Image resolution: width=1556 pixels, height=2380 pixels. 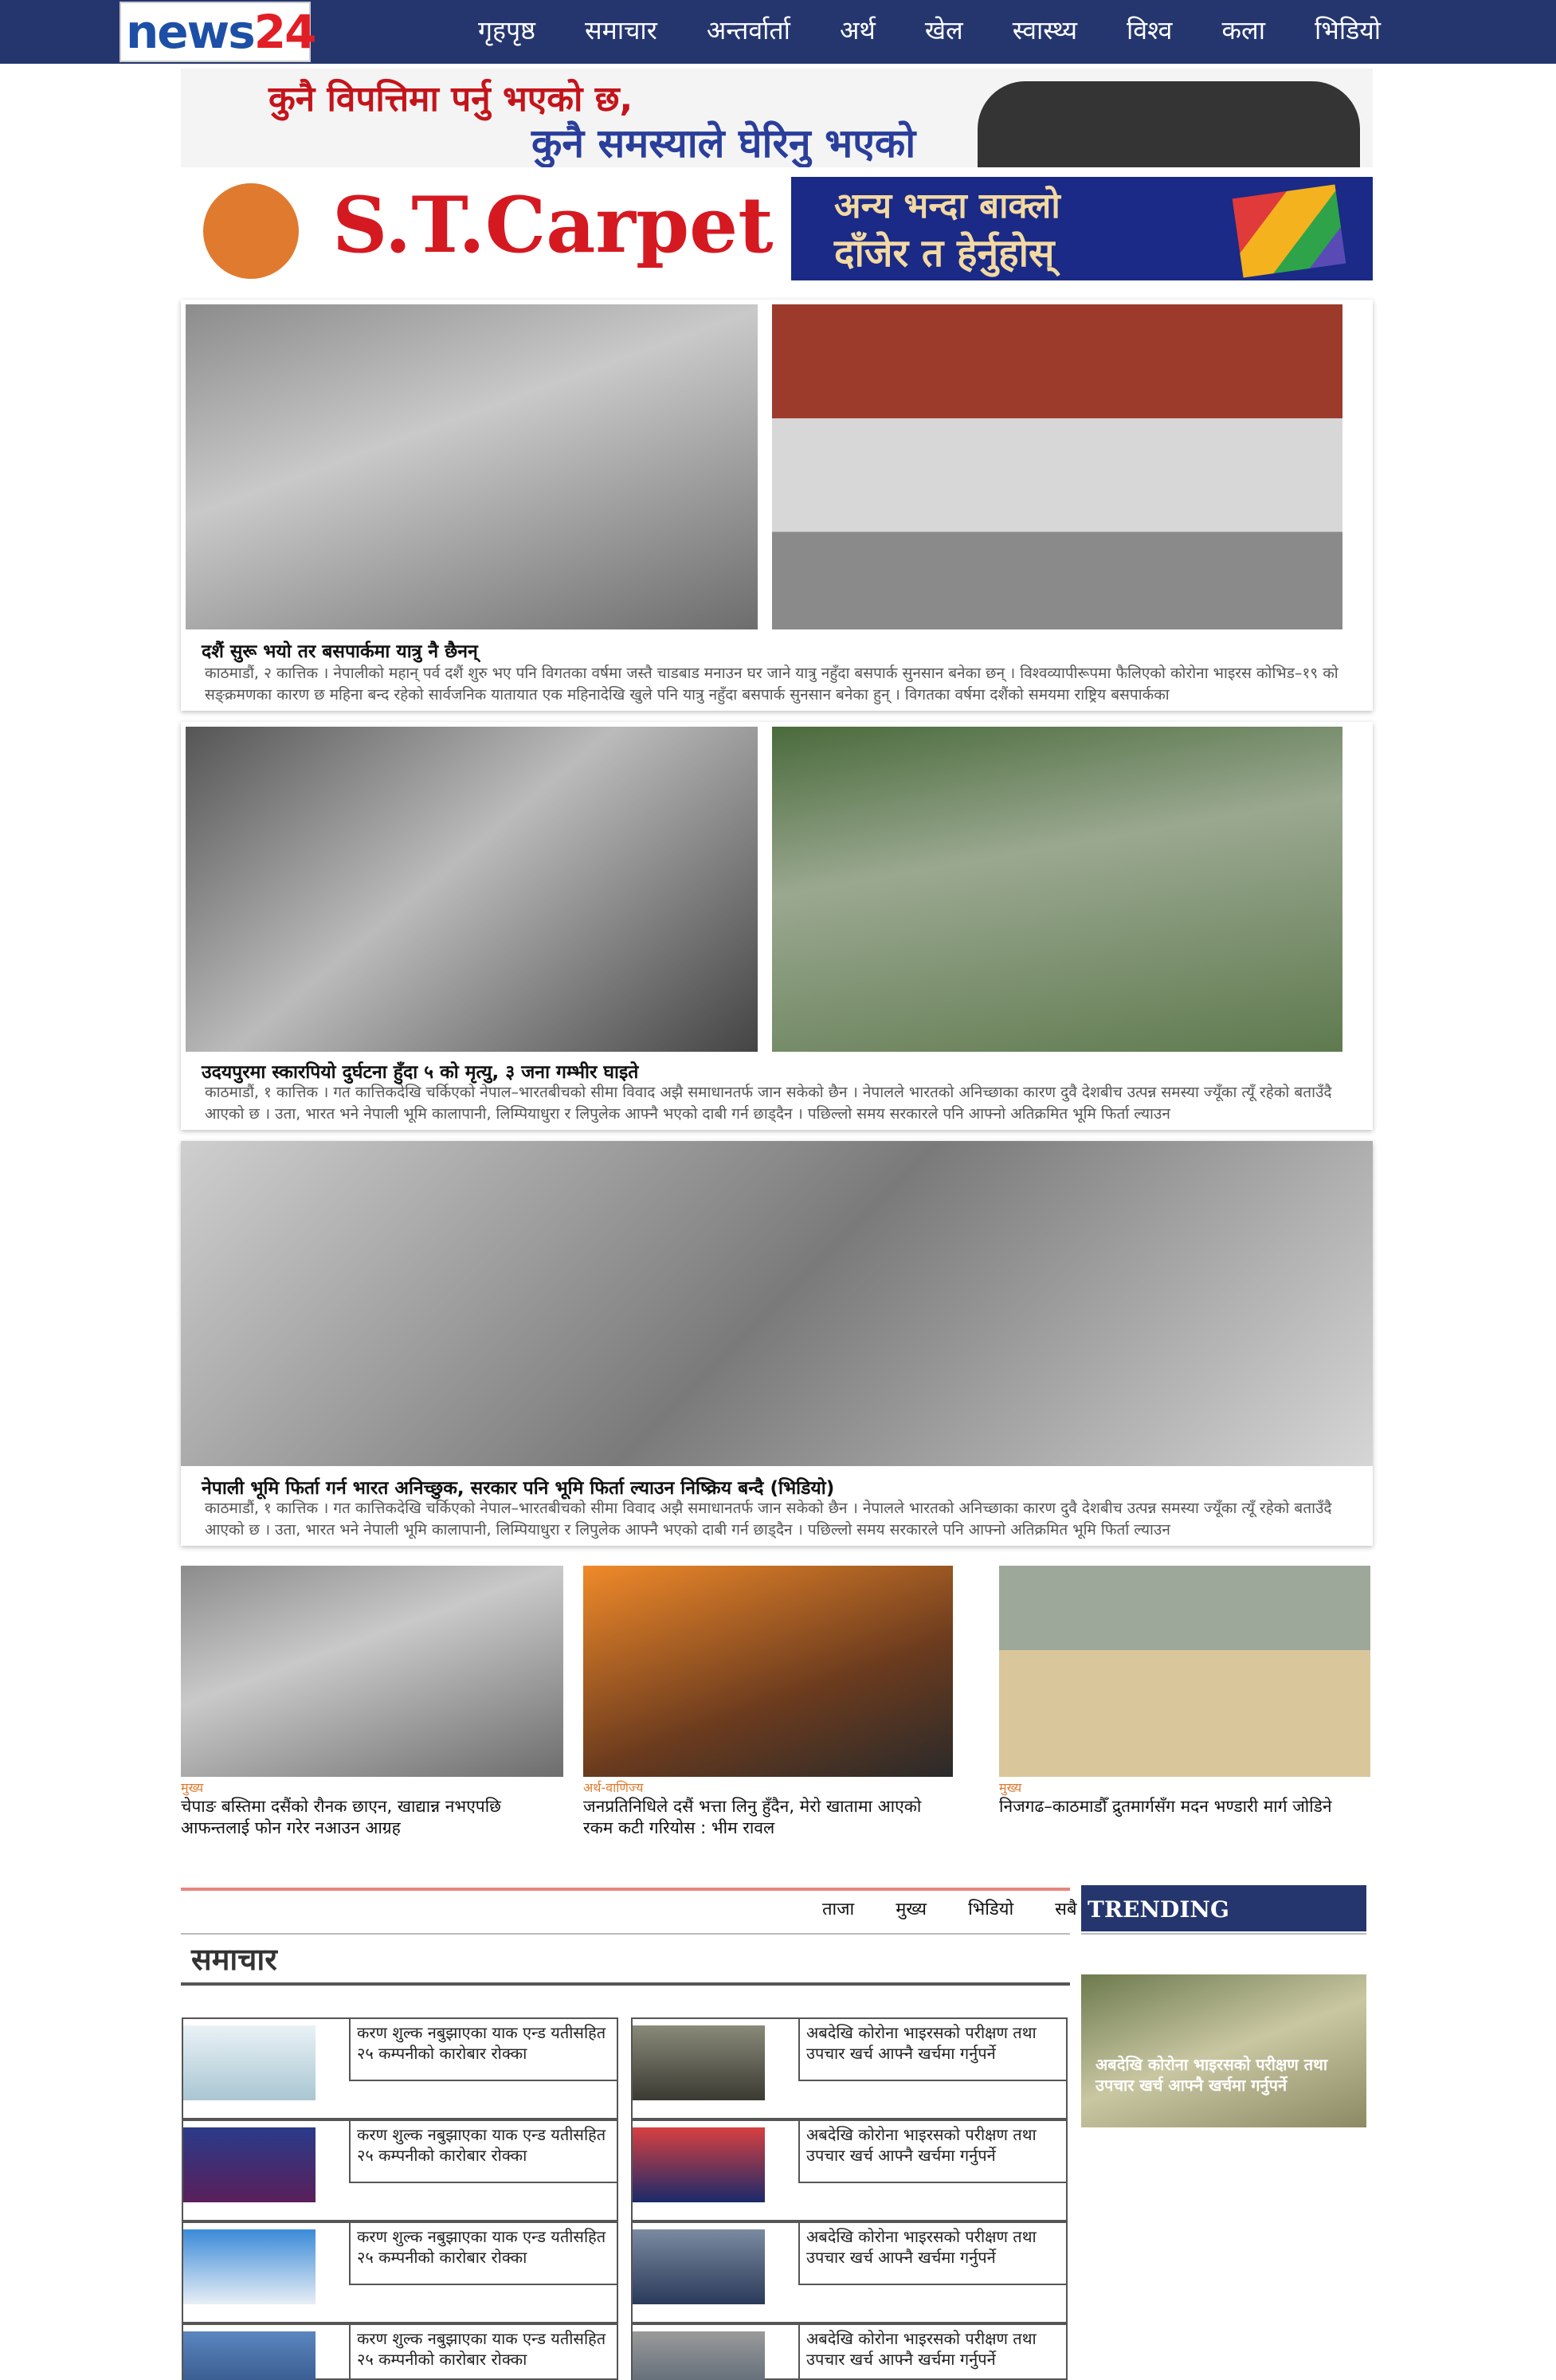 I want to click on site-logo: news24, so click(x=218, y=32).